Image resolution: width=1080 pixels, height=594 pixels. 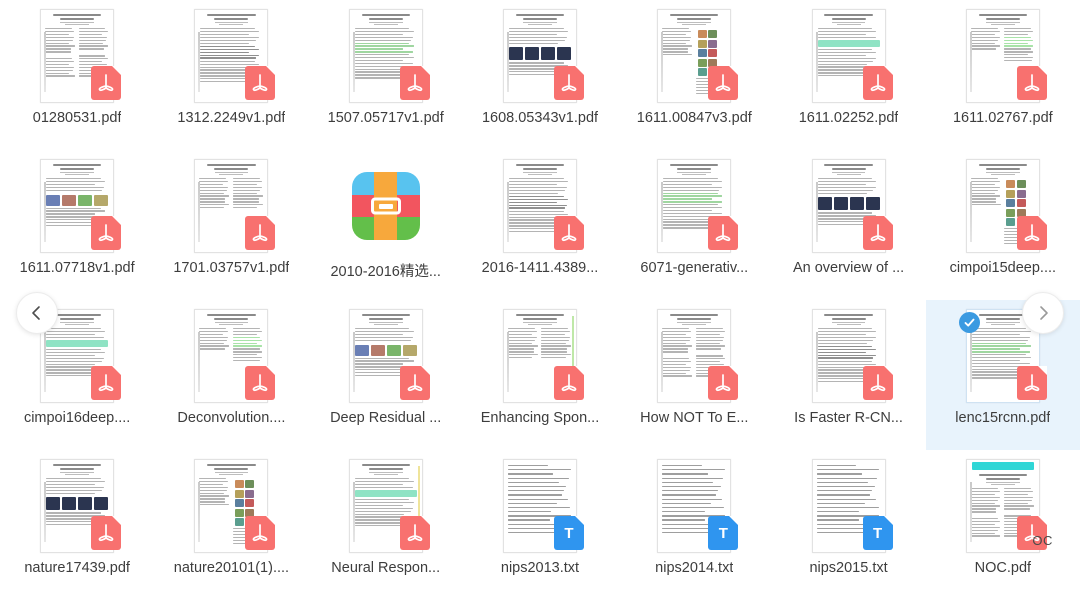 What do you see at coordinates (231, 268) in the screenshot?
I see `file-label: 1701.03757v1.pdf` at bounding box center [231, 268].